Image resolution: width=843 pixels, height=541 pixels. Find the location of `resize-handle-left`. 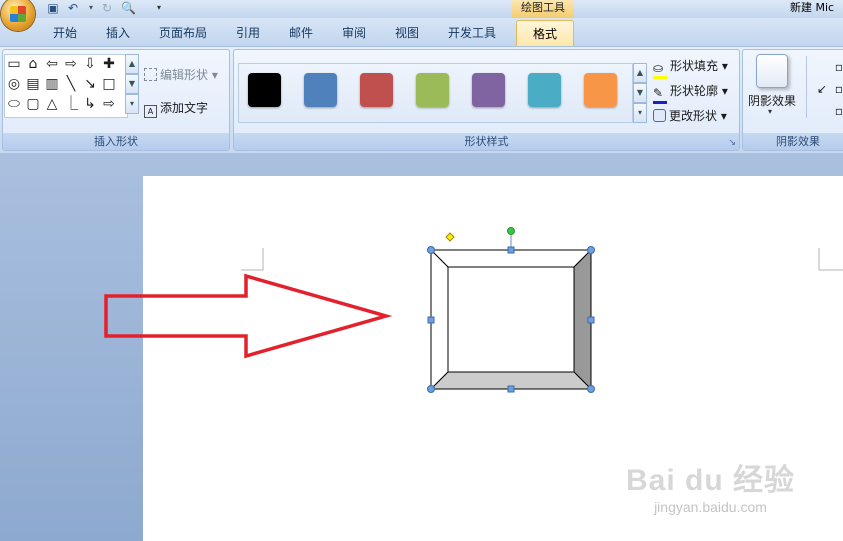

resize-handle-left is located at coordinates (431, 320).